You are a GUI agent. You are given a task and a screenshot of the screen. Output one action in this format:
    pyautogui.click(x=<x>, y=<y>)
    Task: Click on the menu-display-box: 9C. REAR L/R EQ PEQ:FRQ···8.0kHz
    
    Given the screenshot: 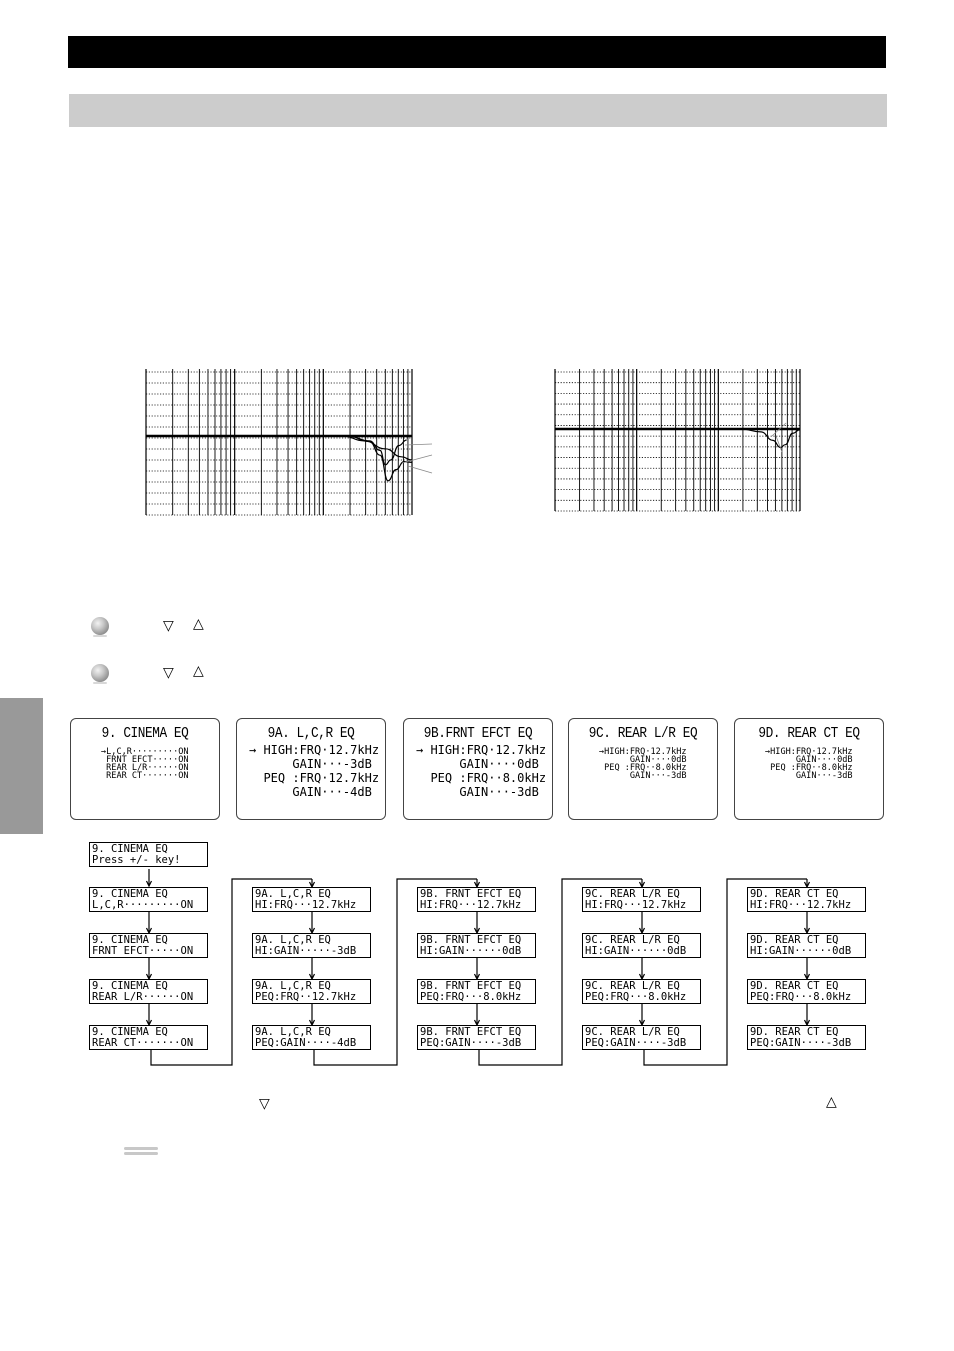 What is the action you would take?
    pyautogui.click(x=641, y=991)
    